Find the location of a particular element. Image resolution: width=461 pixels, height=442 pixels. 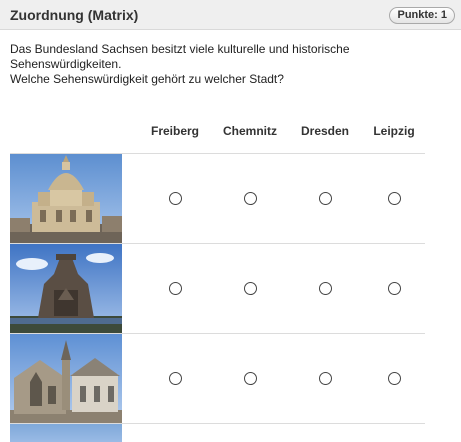

radio-row2-leipzig is located at coordinates (394, 288).